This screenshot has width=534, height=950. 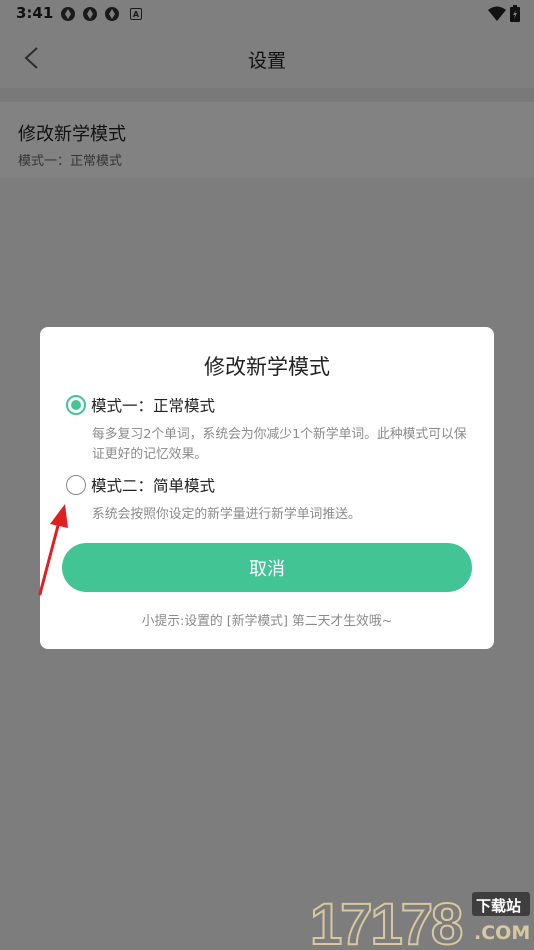 What do you see at coordinates (226, 514) in the screenshot?
I see `option-description: 系统会按照你设定的新学量进行新学单词推送。` at bounding box center [226, 514].